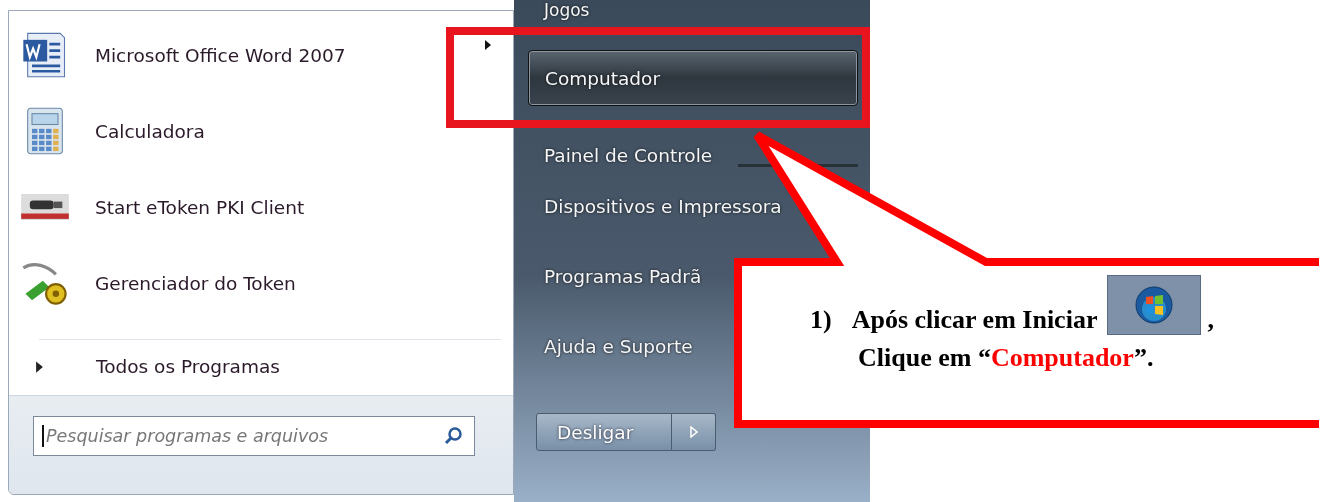  What do you see at coordinates (195, 283) in the screenshot?
I see `program-name: Gerenciador do Token` at bounding box center [195, 283].